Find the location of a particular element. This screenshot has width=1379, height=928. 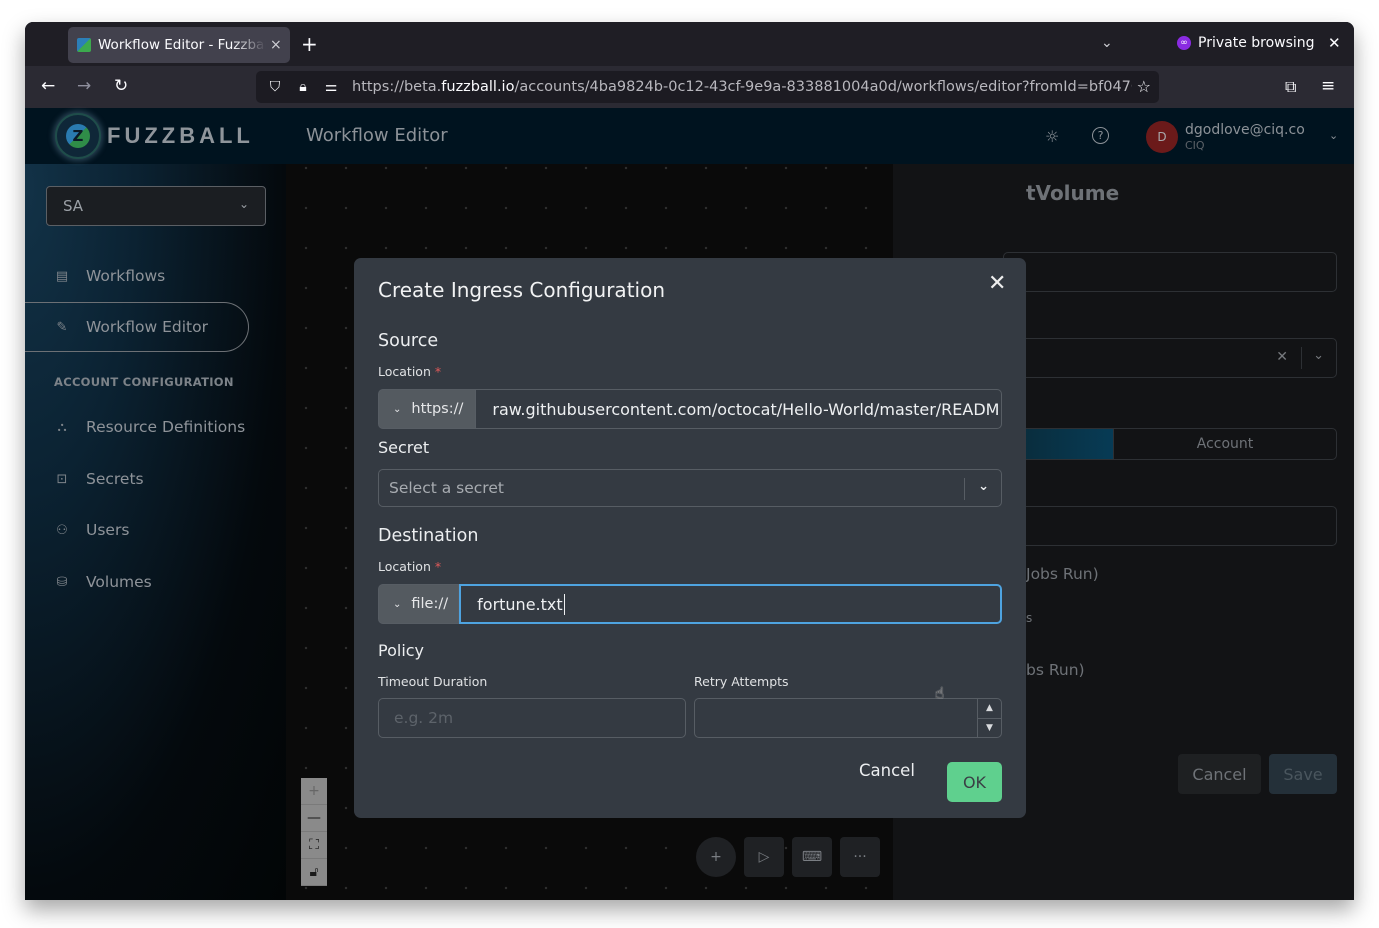

source-location-label: Location * is located at coordinates (409, 371).